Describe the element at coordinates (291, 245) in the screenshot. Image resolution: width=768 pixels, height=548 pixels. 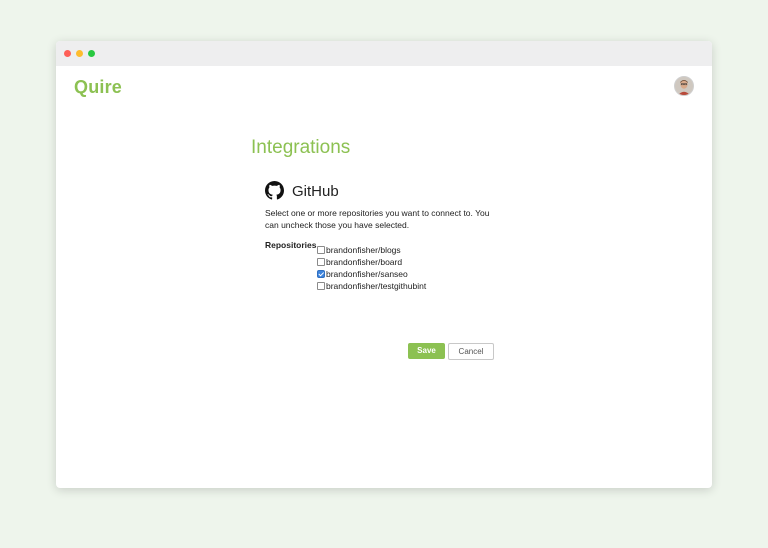
I see `repositories-label: Repositories` at that location.